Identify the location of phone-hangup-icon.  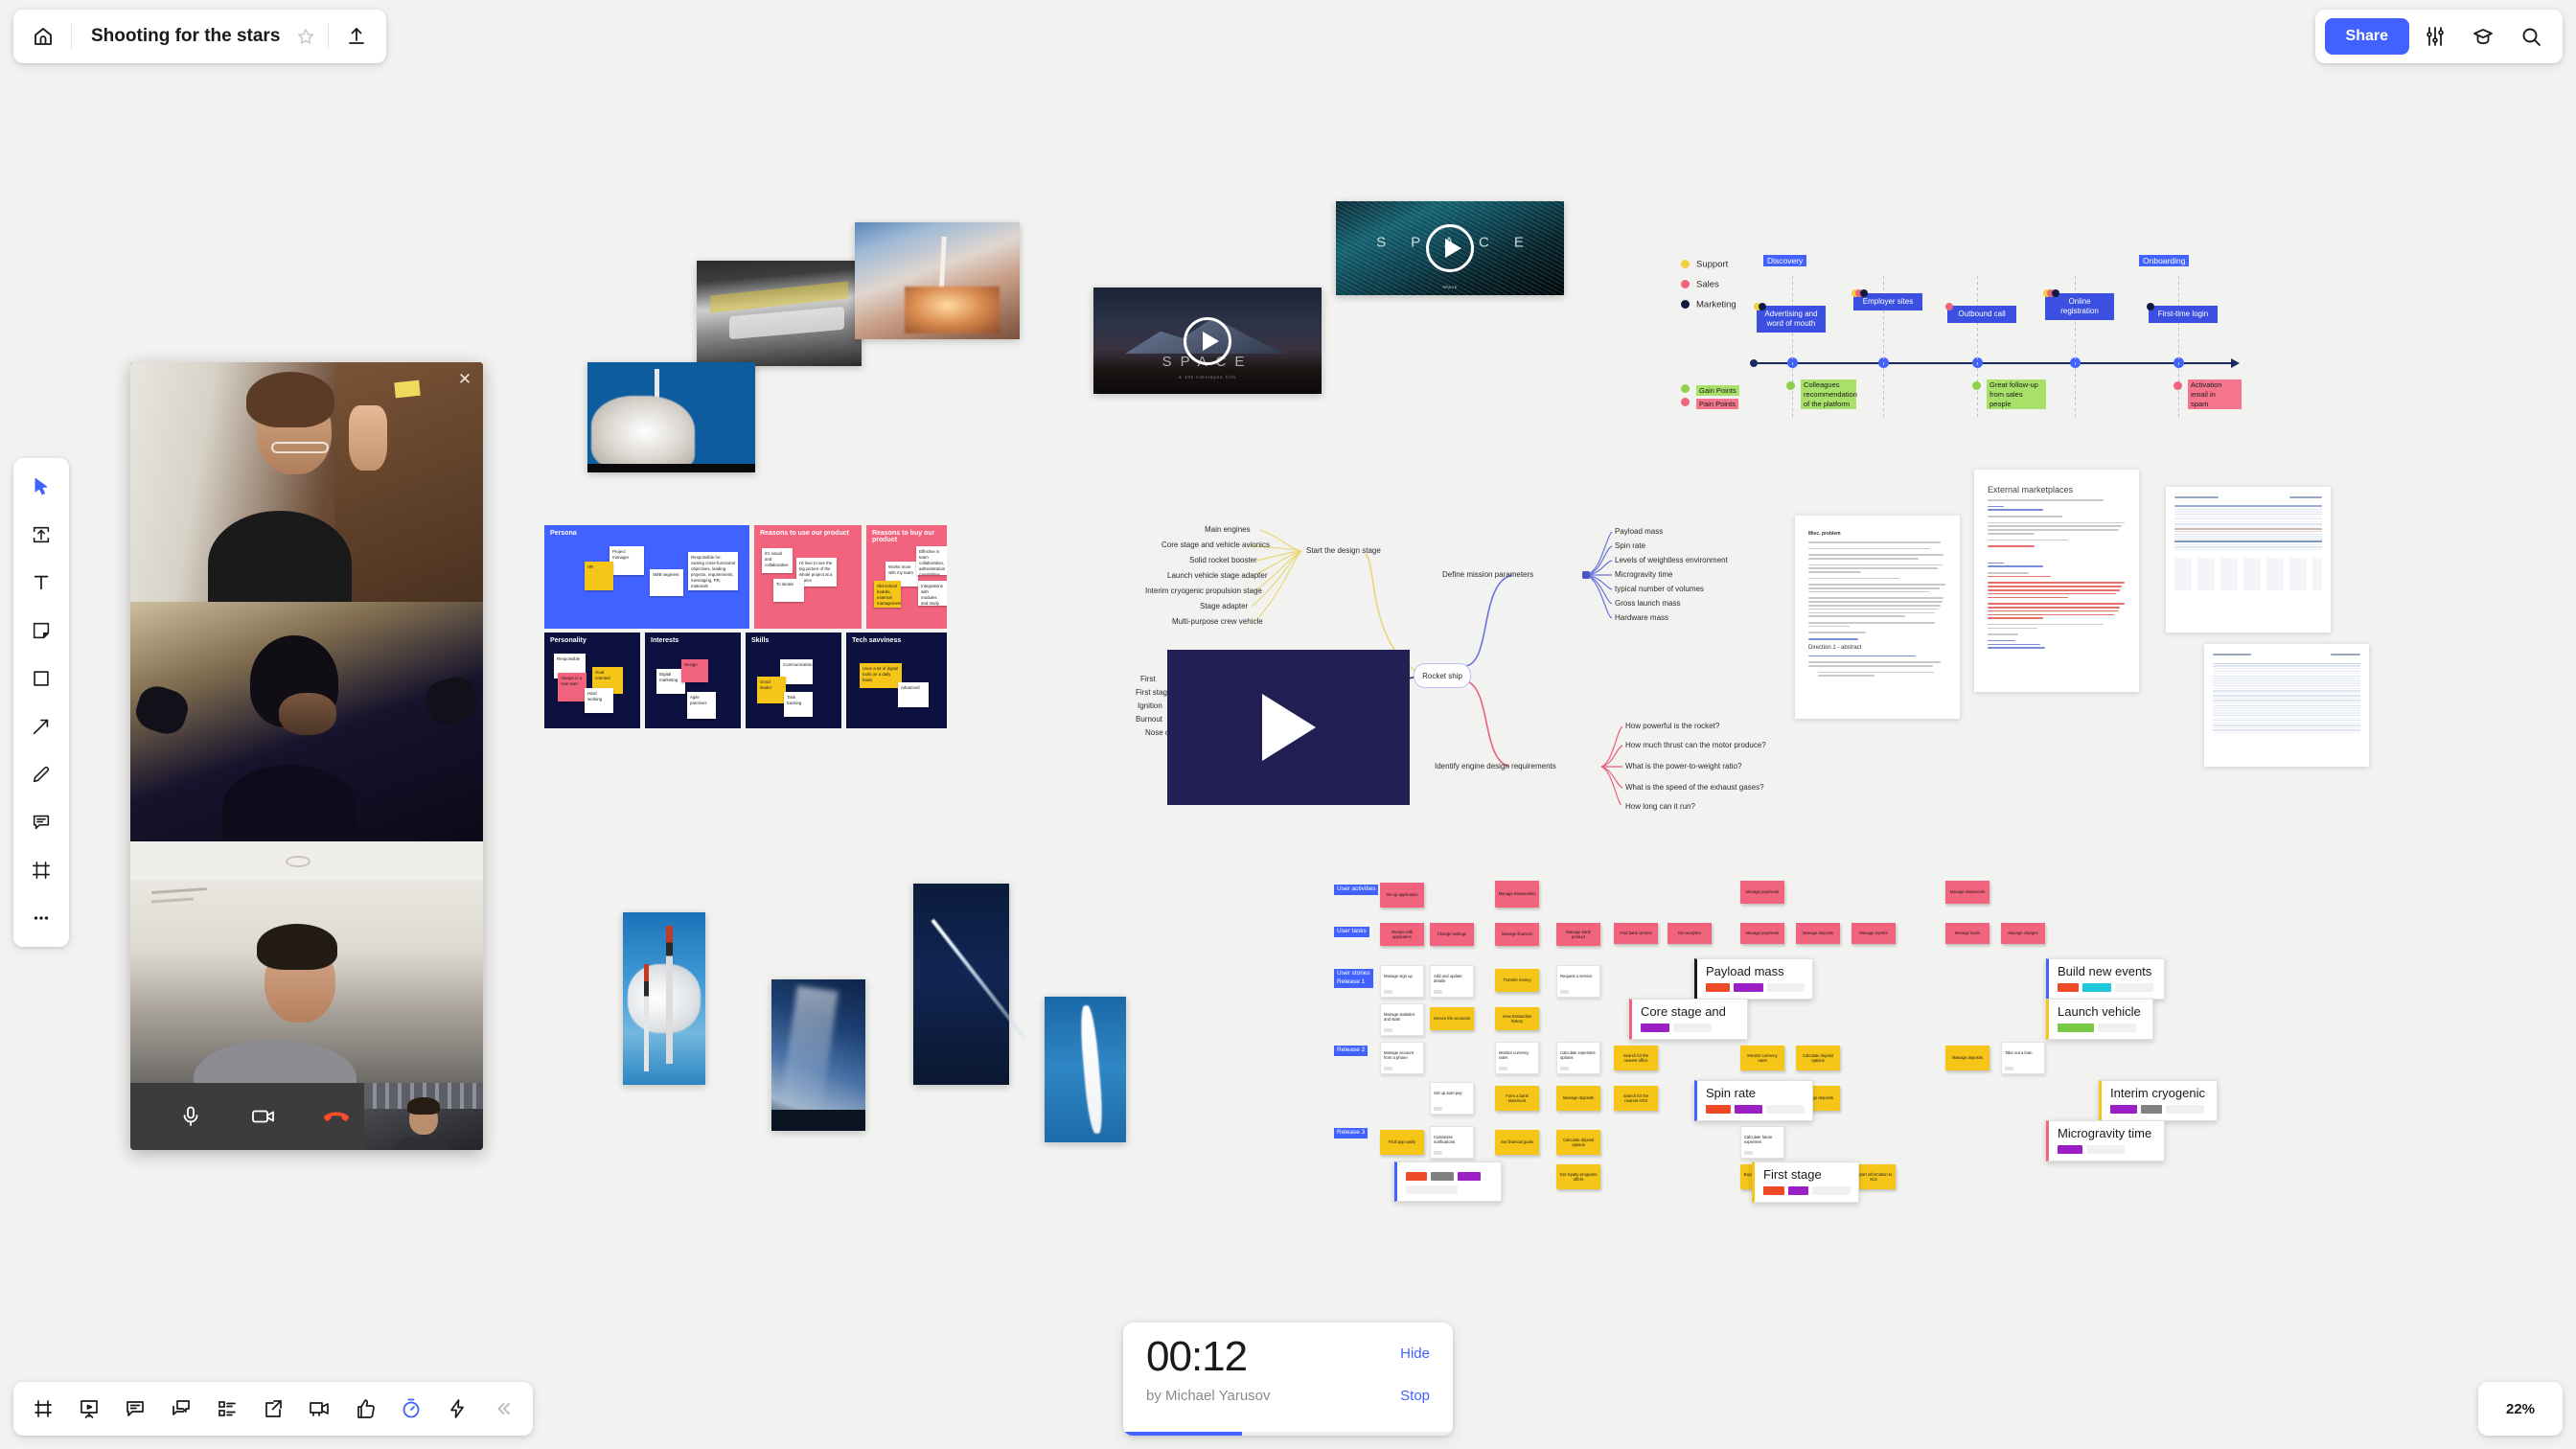
(336, 1116).